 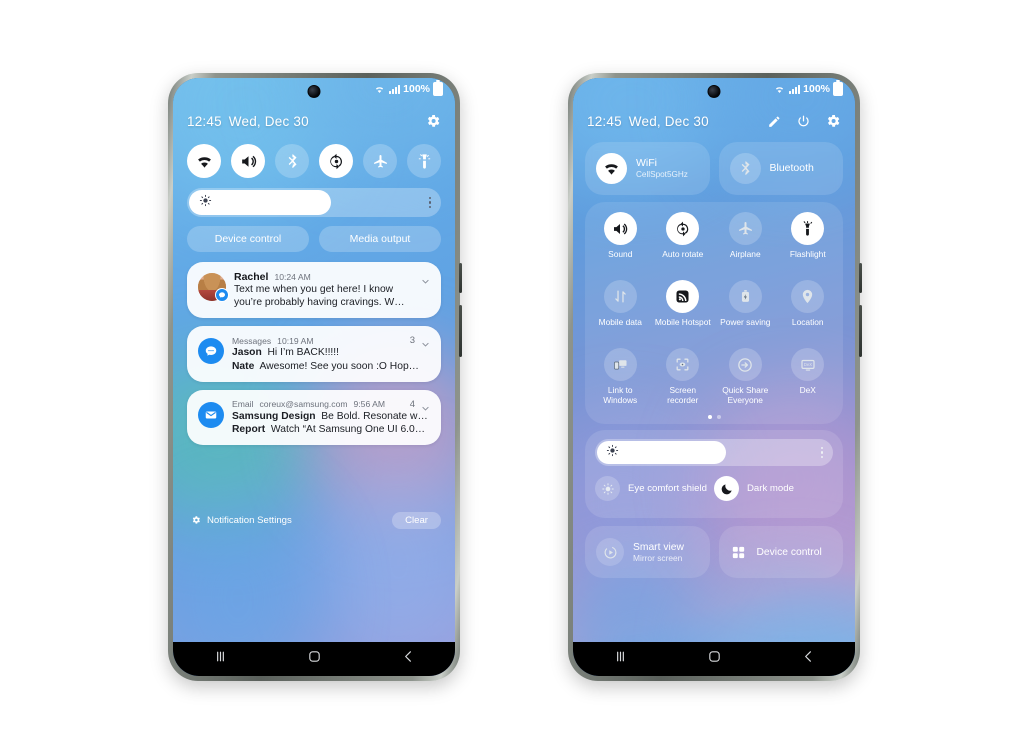 What do you see at coordinates (780, 552) in the screenshot?
I see `device-control-card: Device control` at bounding box center [780, 552].